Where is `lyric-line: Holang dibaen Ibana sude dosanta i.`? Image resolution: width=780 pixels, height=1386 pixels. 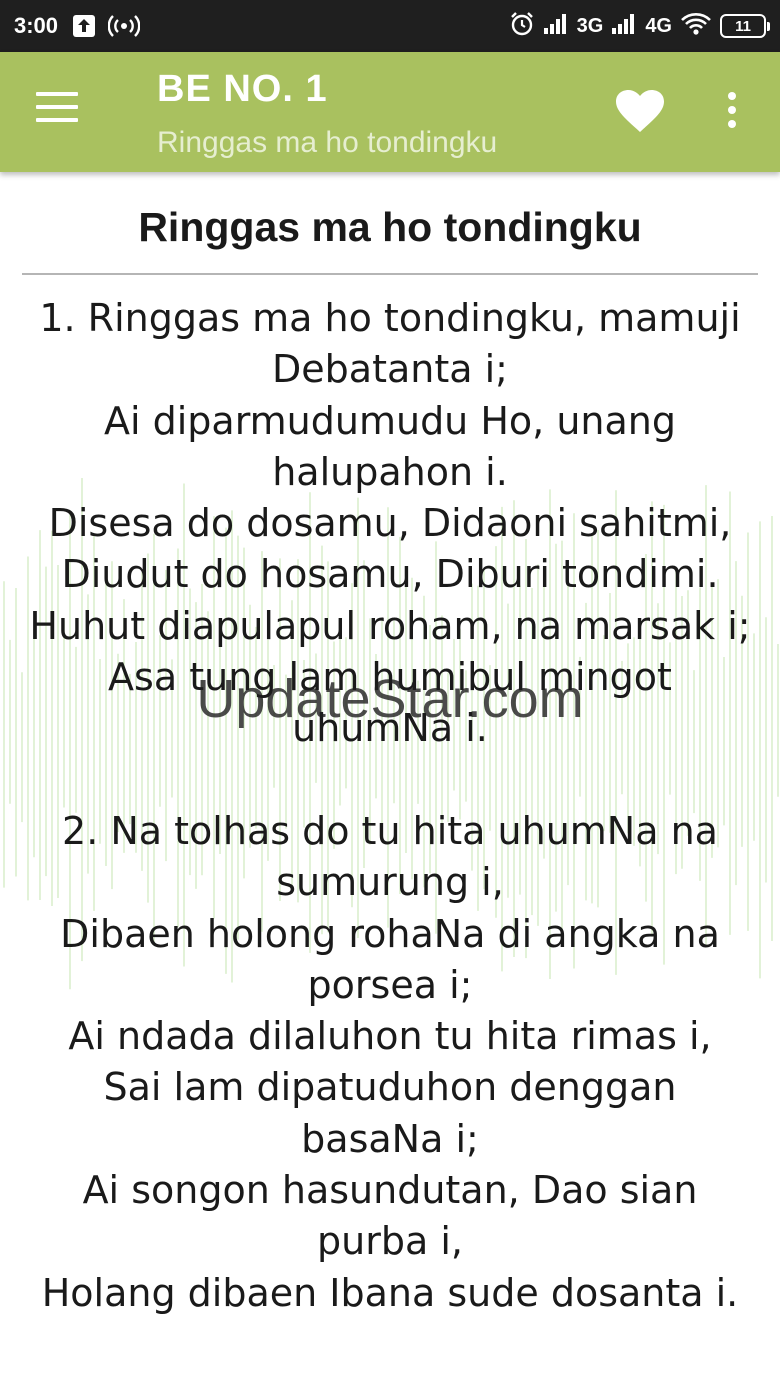
lyric-line: Holang dibaen Ibana sude dosanta i. is located at coordinates (390, 1292).